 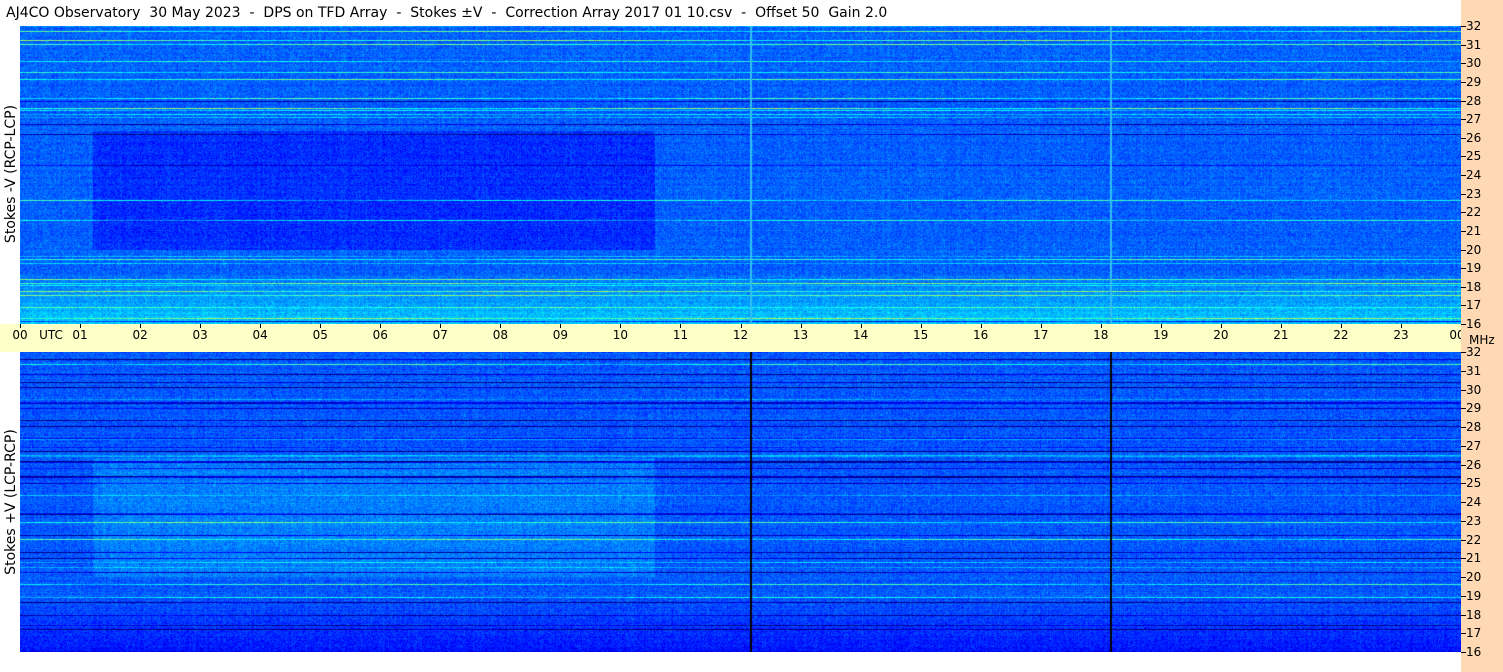 I want to click on time-tick-label: 14, so click(x=860, y=335).